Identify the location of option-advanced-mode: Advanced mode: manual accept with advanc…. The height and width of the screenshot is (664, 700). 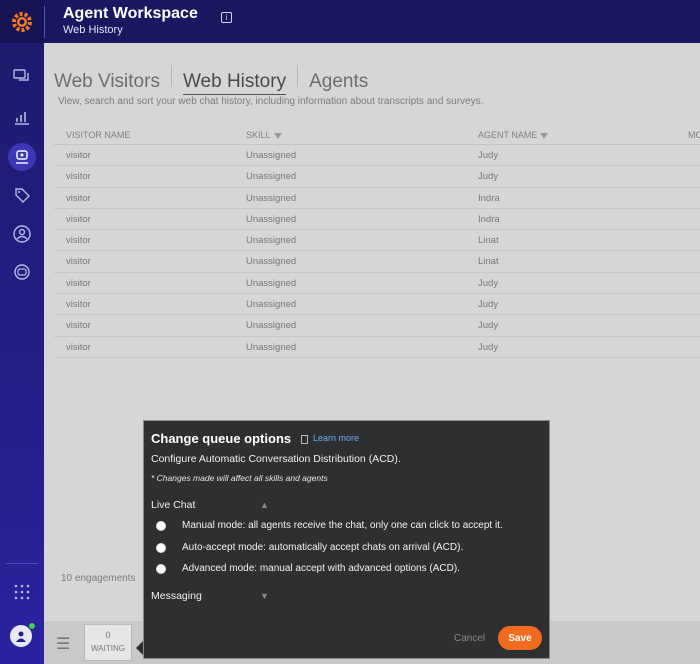
(308, 568).